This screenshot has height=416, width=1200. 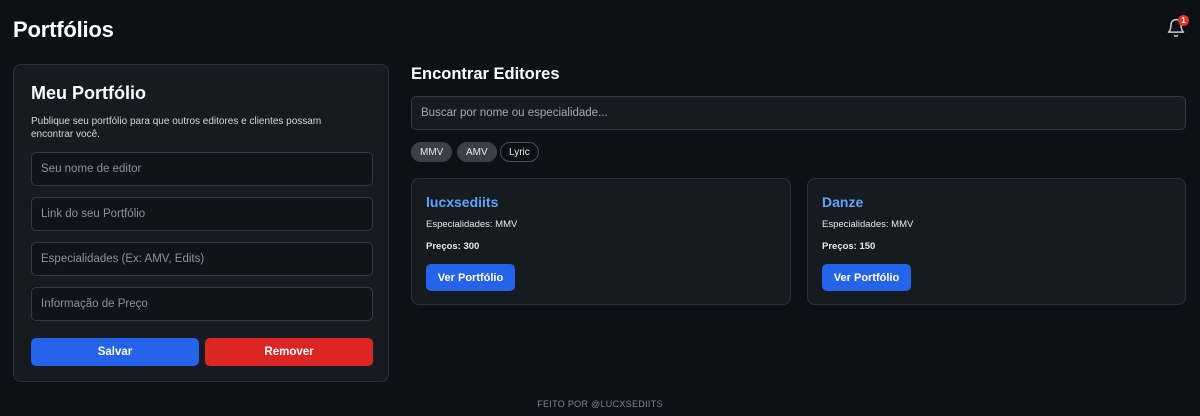 I want to click on editor-name: lucxsediits, so click(x=462, y=202).